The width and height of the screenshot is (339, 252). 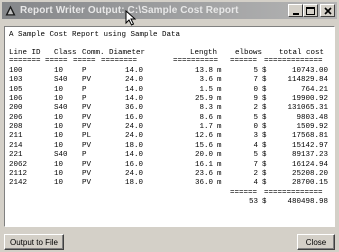 I want to click on row-elbows: 0, so click(x=255, y=89).